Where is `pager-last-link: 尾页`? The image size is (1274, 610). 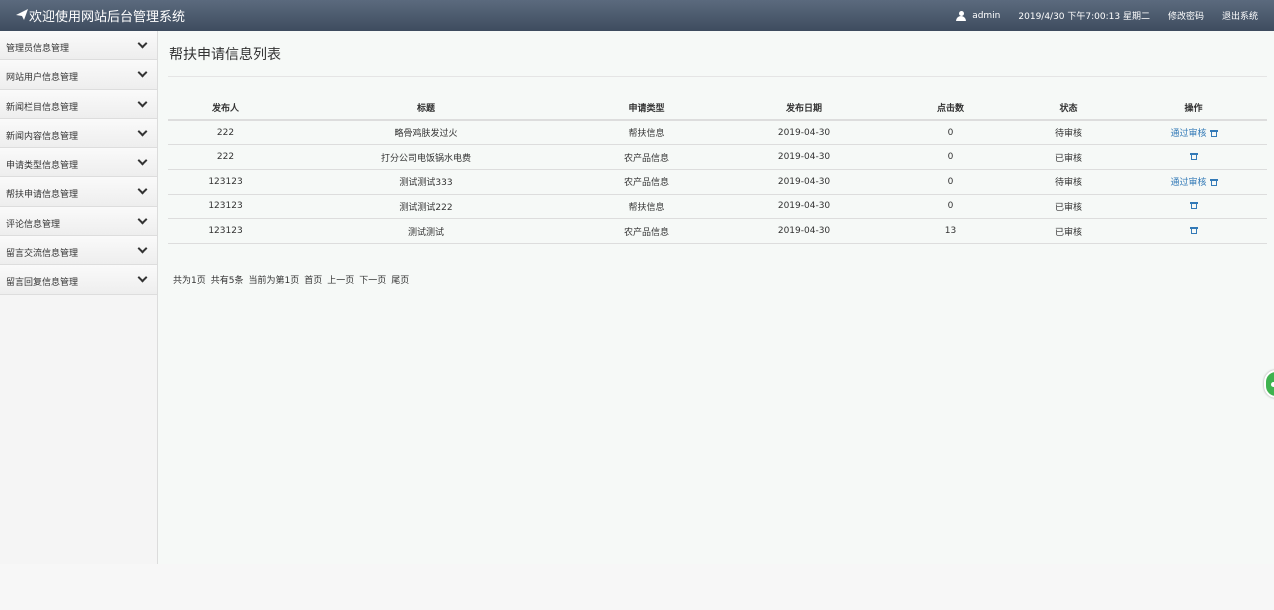
pager-last-link: 尾页 is located at coordinates (400, 279).